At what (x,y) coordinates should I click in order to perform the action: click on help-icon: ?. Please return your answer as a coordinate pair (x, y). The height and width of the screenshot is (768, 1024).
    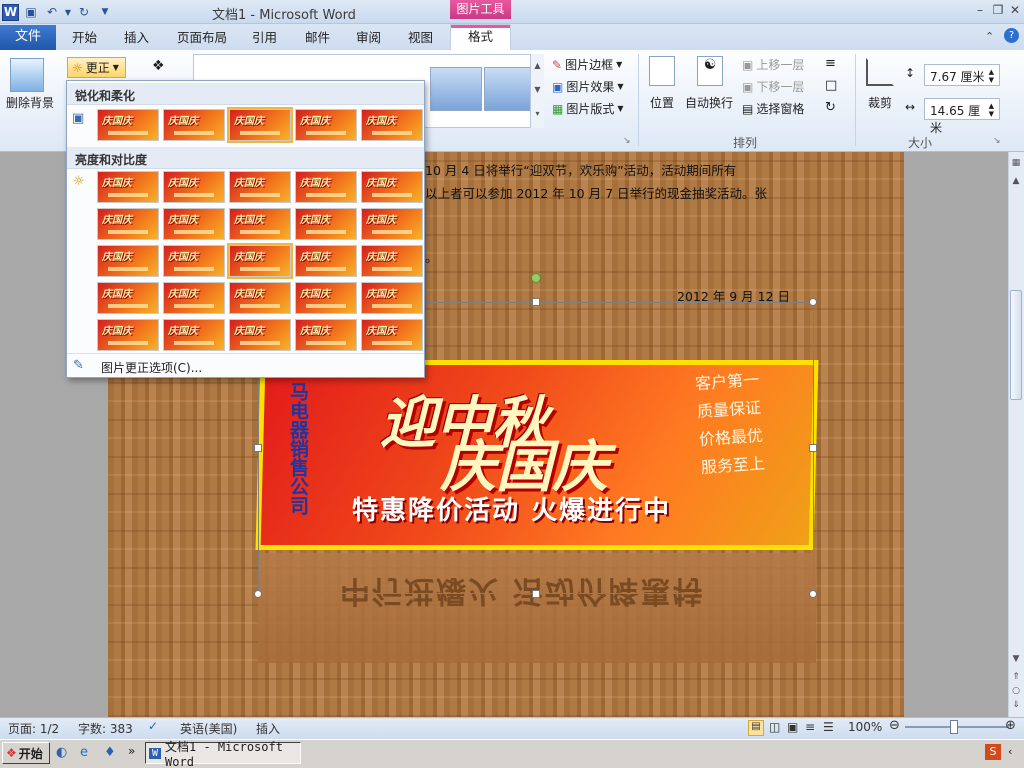
    Looking at the image, I should click on (1011, 35).